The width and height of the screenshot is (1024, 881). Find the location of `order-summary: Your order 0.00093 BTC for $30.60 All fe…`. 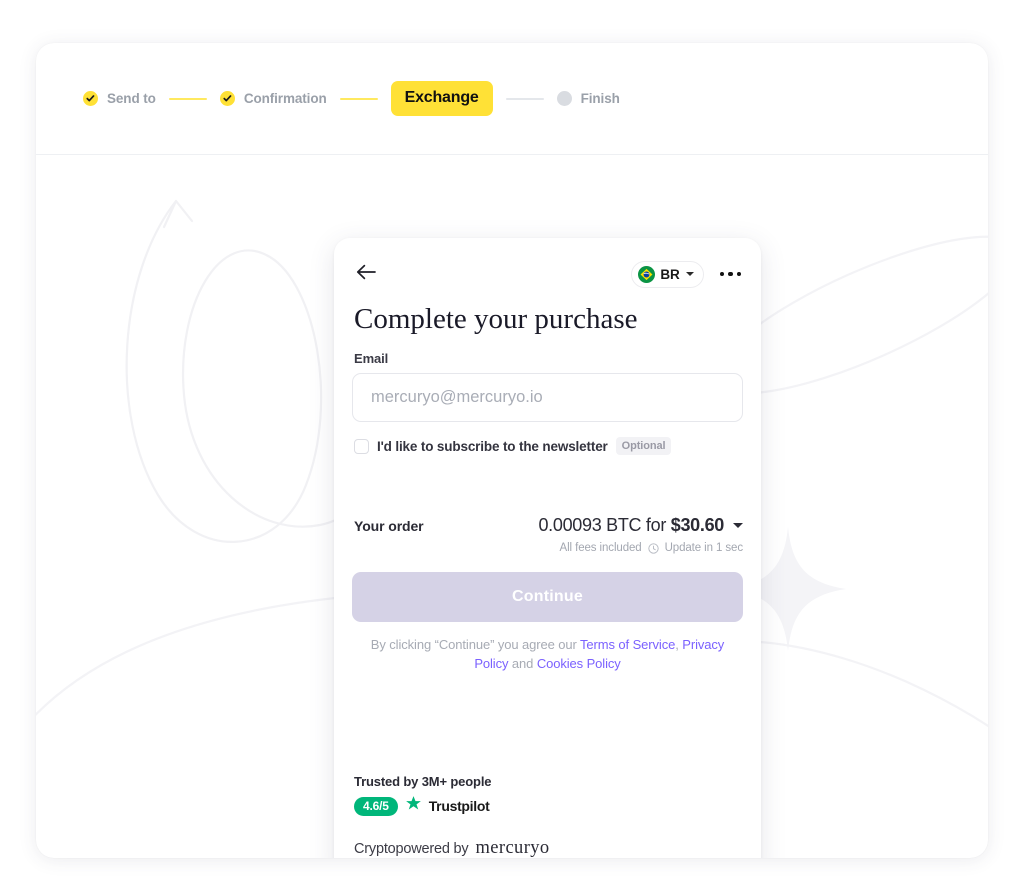

order-summary: Your order 0.00093 BTC for $30.60 All fe… is located at coordinates (547, 534).